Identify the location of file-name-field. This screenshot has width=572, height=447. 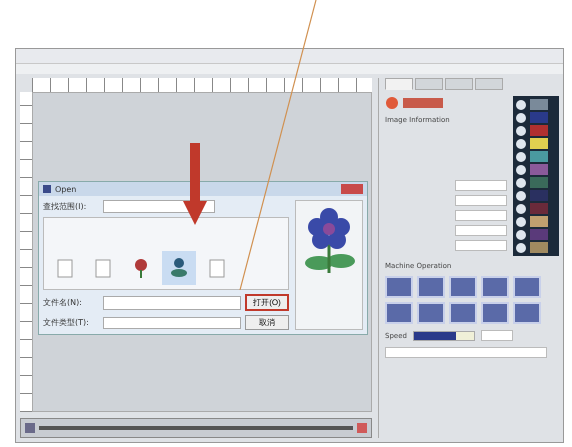
(172, 303).